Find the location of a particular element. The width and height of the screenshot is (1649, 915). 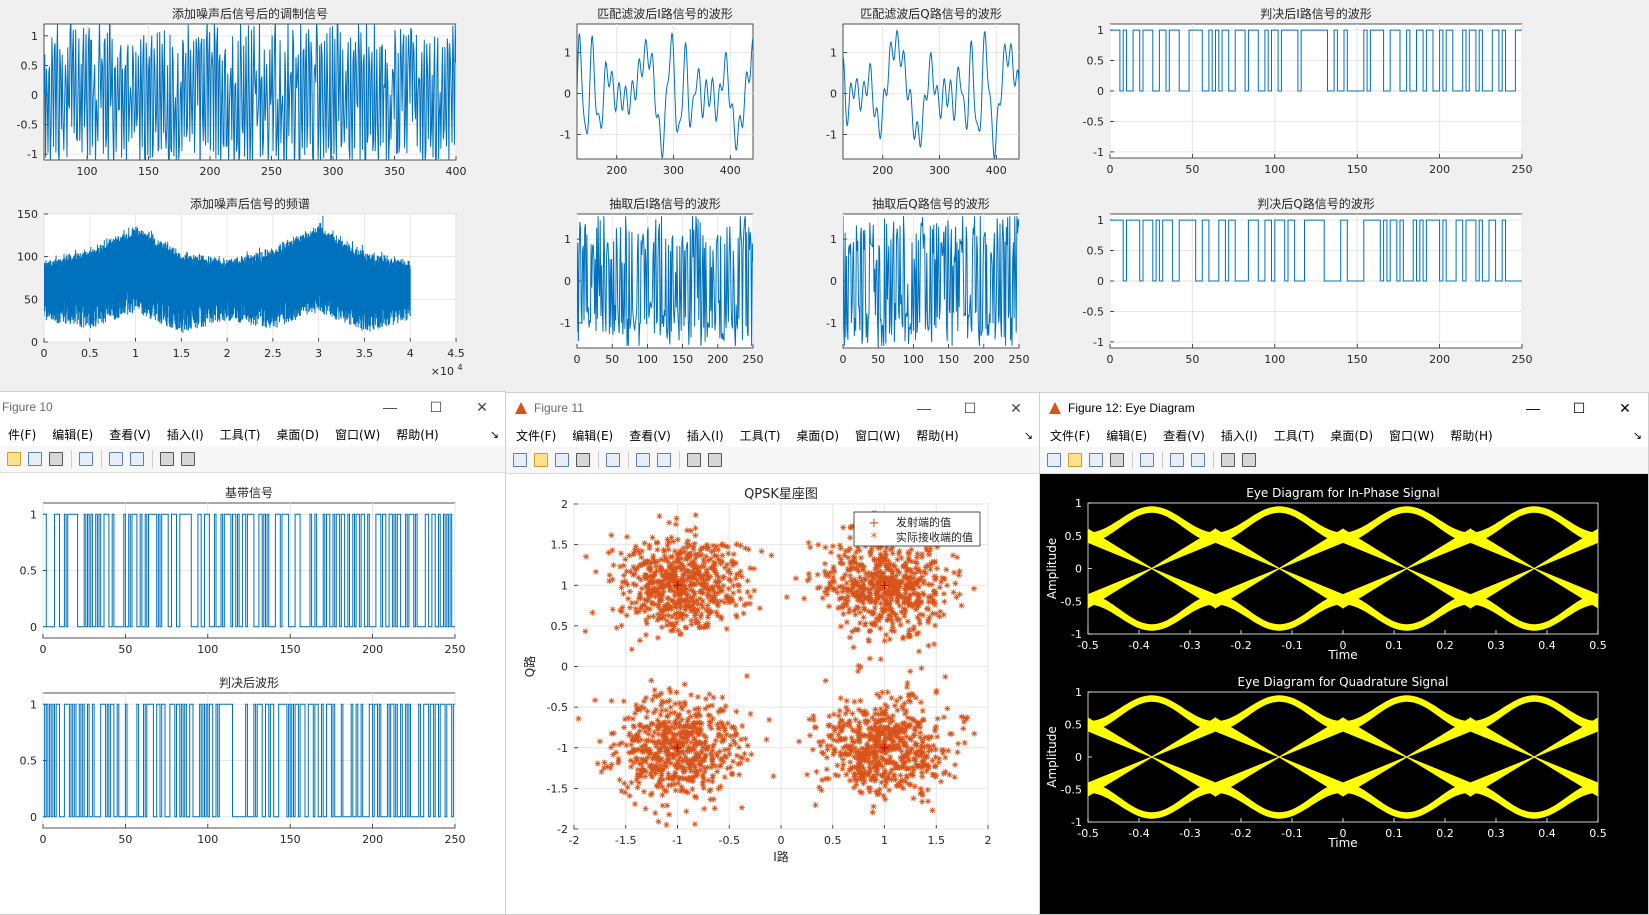

toolbar-separator is located at coordinates (1162, 460).